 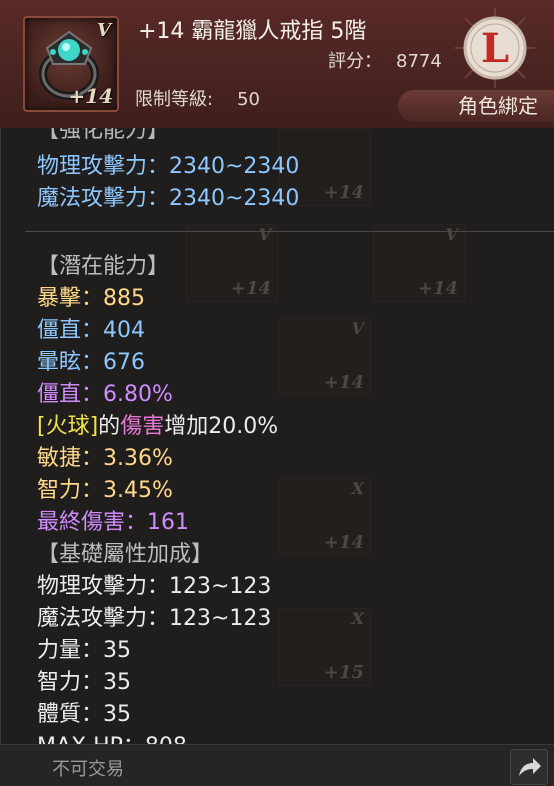 I want to click on base-bonus-line: 體質：35, so click(x=84, y=714).